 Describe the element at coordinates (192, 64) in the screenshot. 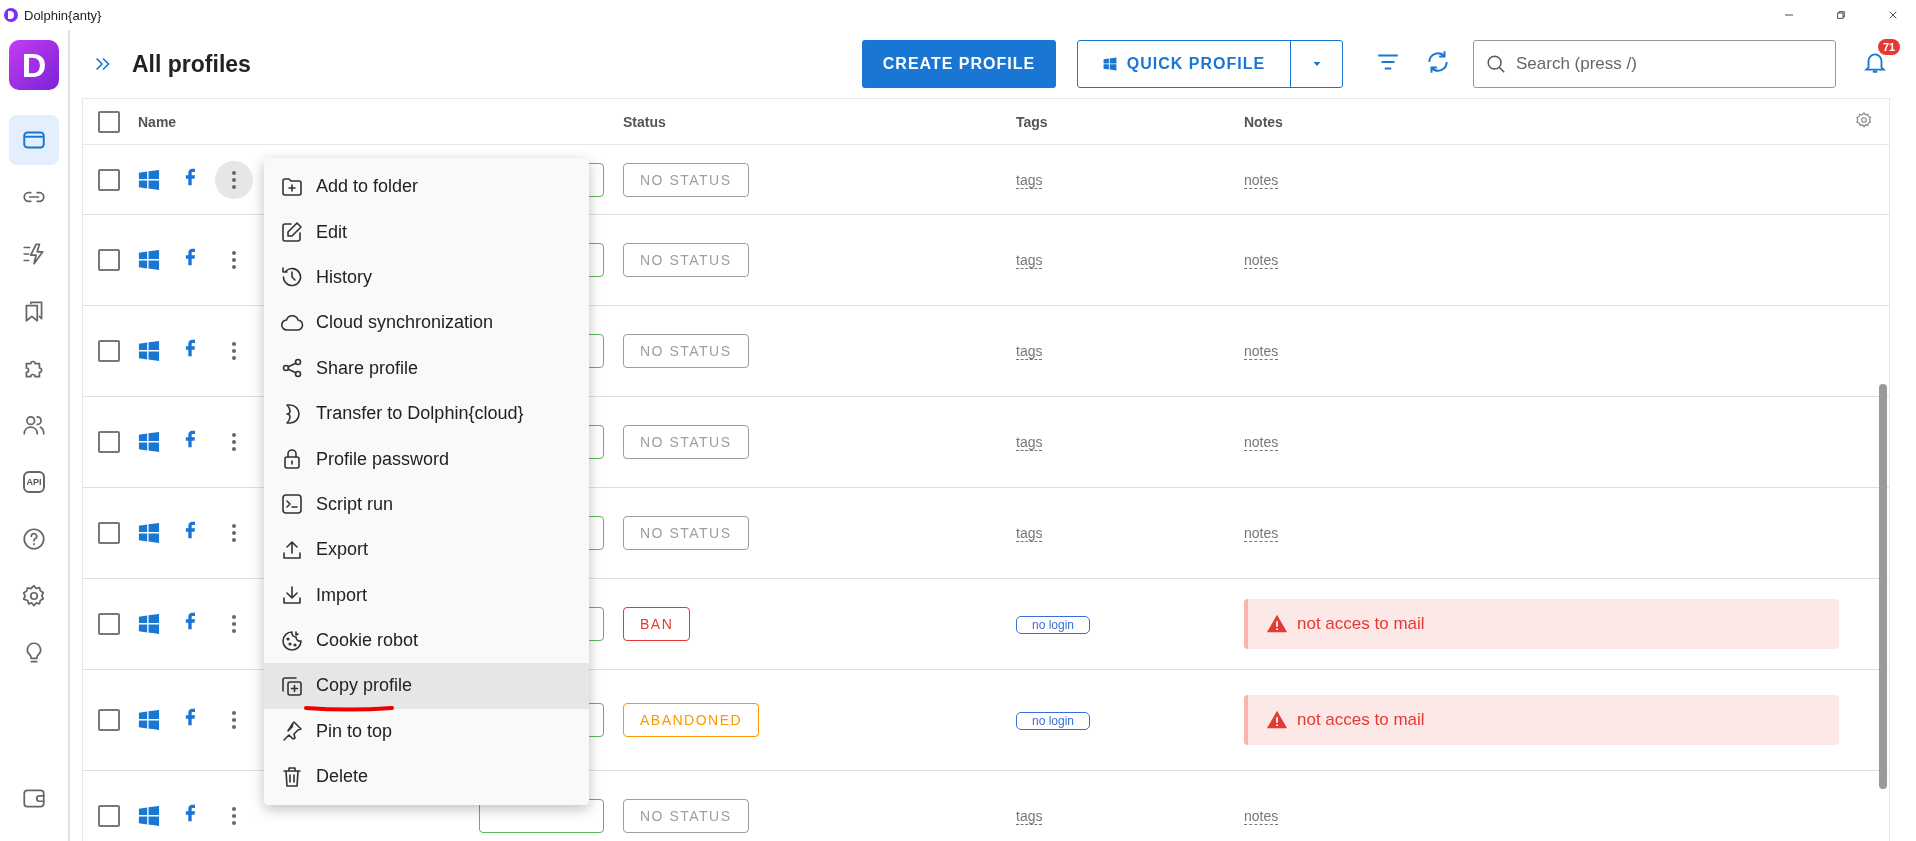

I see `page-title: All profiles` at that location.